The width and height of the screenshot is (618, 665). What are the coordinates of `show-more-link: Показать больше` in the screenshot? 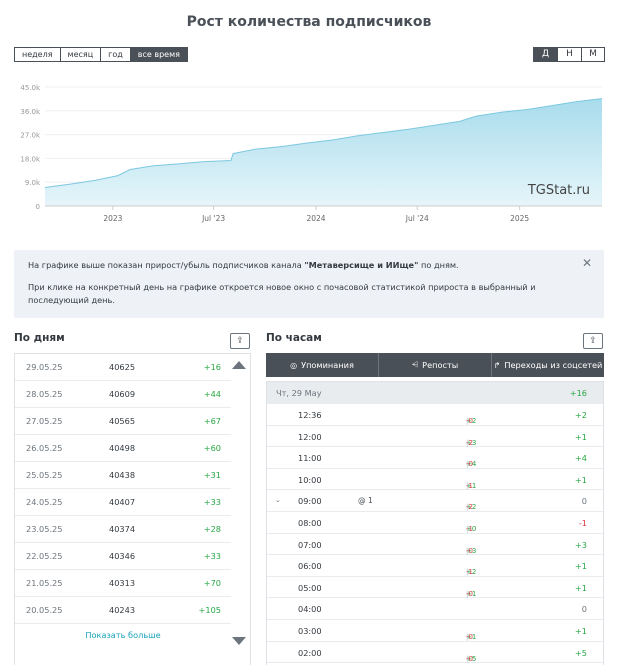 It's located at (123, 635).